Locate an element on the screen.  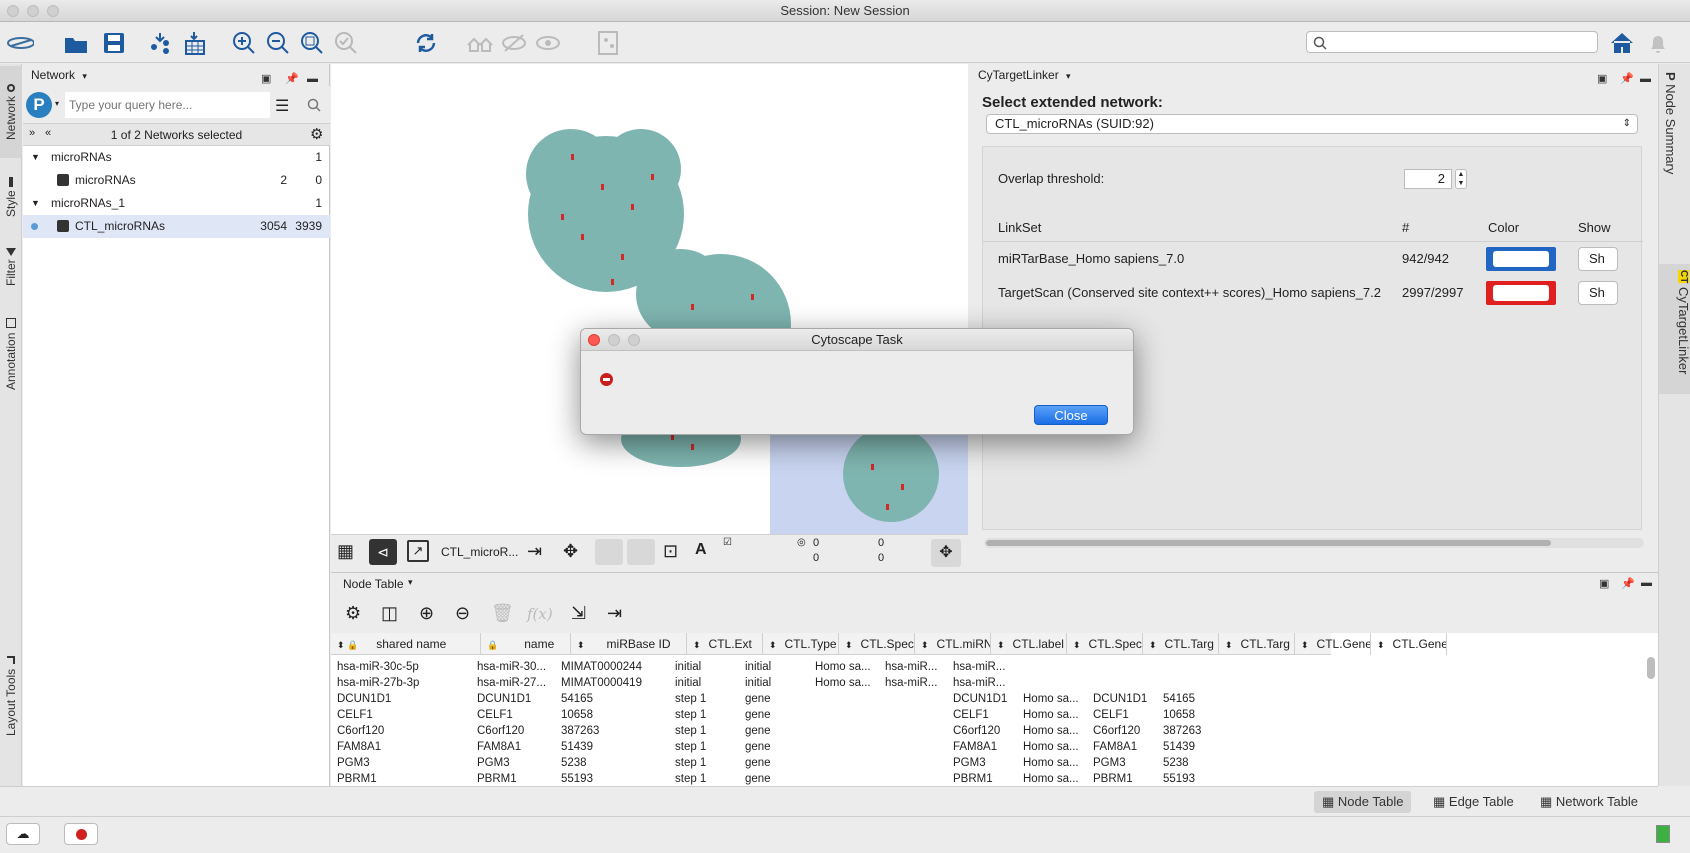
annotation-selection-icon: ⊡ is located at coordinates (670, 551).